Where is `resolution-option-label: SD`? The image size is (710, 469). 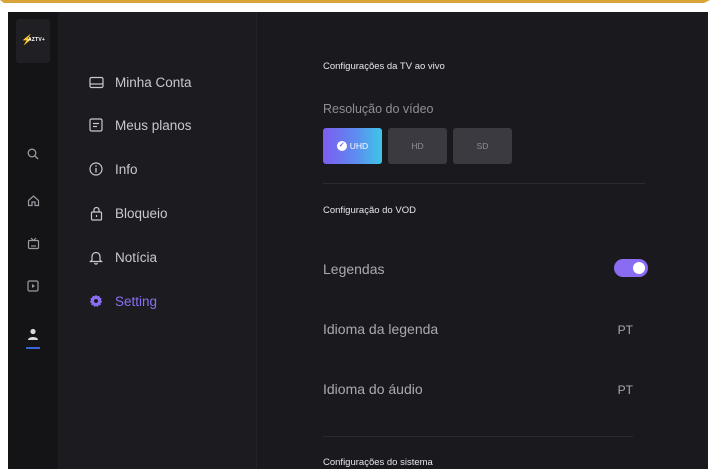
resolution-option-label: SD is located at coordinates (482, 146).